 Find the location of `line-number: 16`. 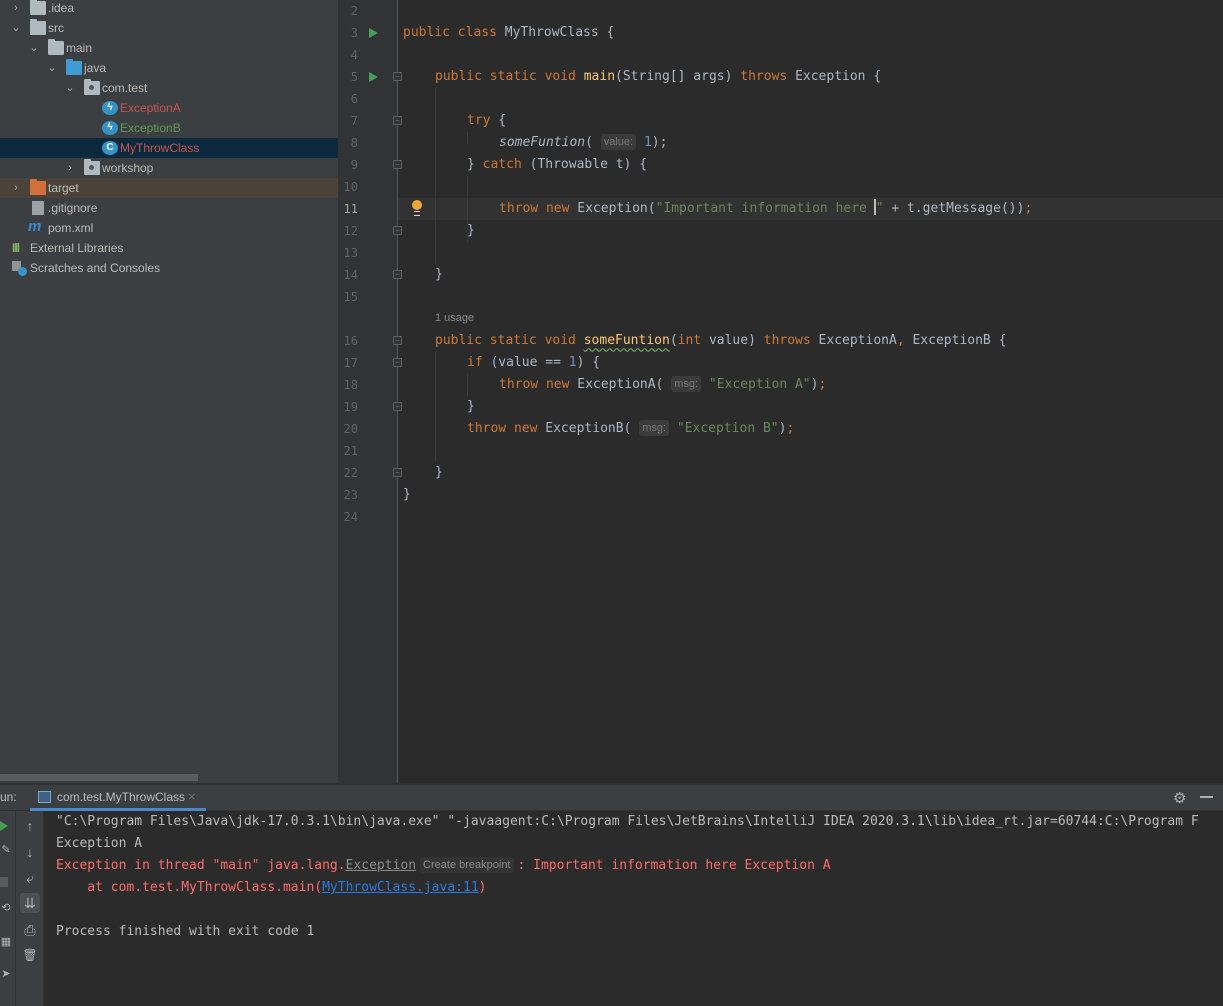

line-number: 16 is located at coordinates (350, 341).